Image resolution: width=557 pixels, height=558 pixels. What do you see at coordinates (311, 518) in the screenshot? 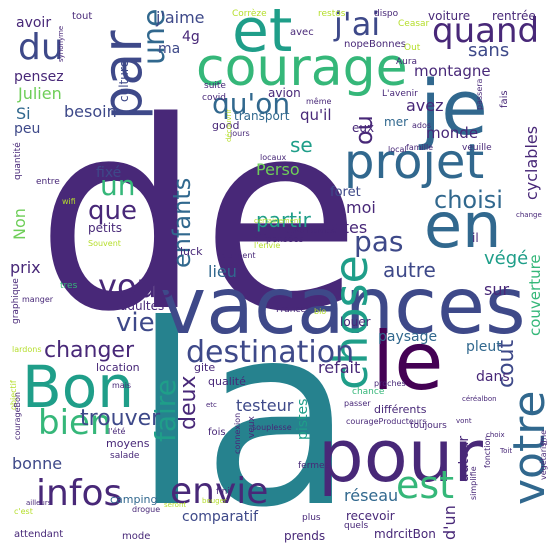
I see `cloud-word-plus: plus` at bounding box center [311, 518].